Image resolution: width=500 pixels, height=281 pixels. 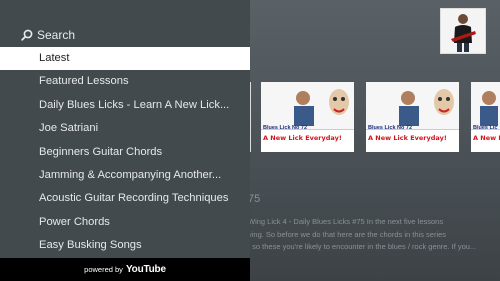 What do you see at coordinates (103, 269) in the screenshot?
I see `powered-by-label: powered by` at bounding box center [103, 269].